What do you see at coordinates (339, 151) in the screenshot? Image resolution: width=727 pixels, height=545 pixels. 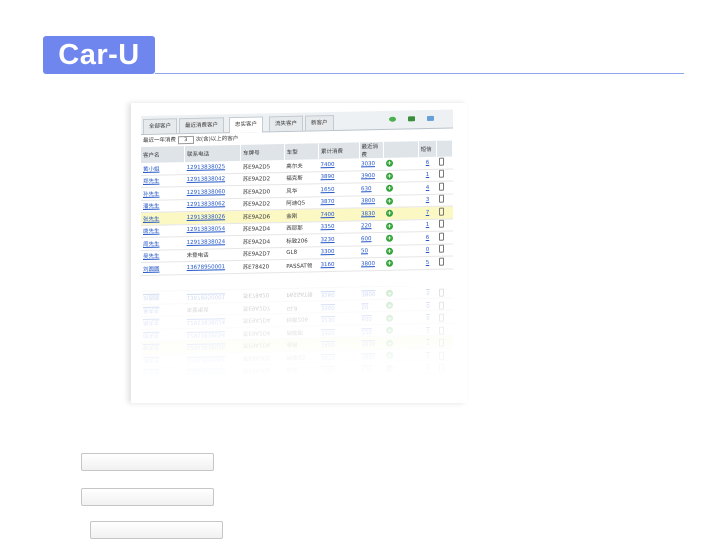 I see `col-header-4: 累计消费` at bounding box center [339, 151].